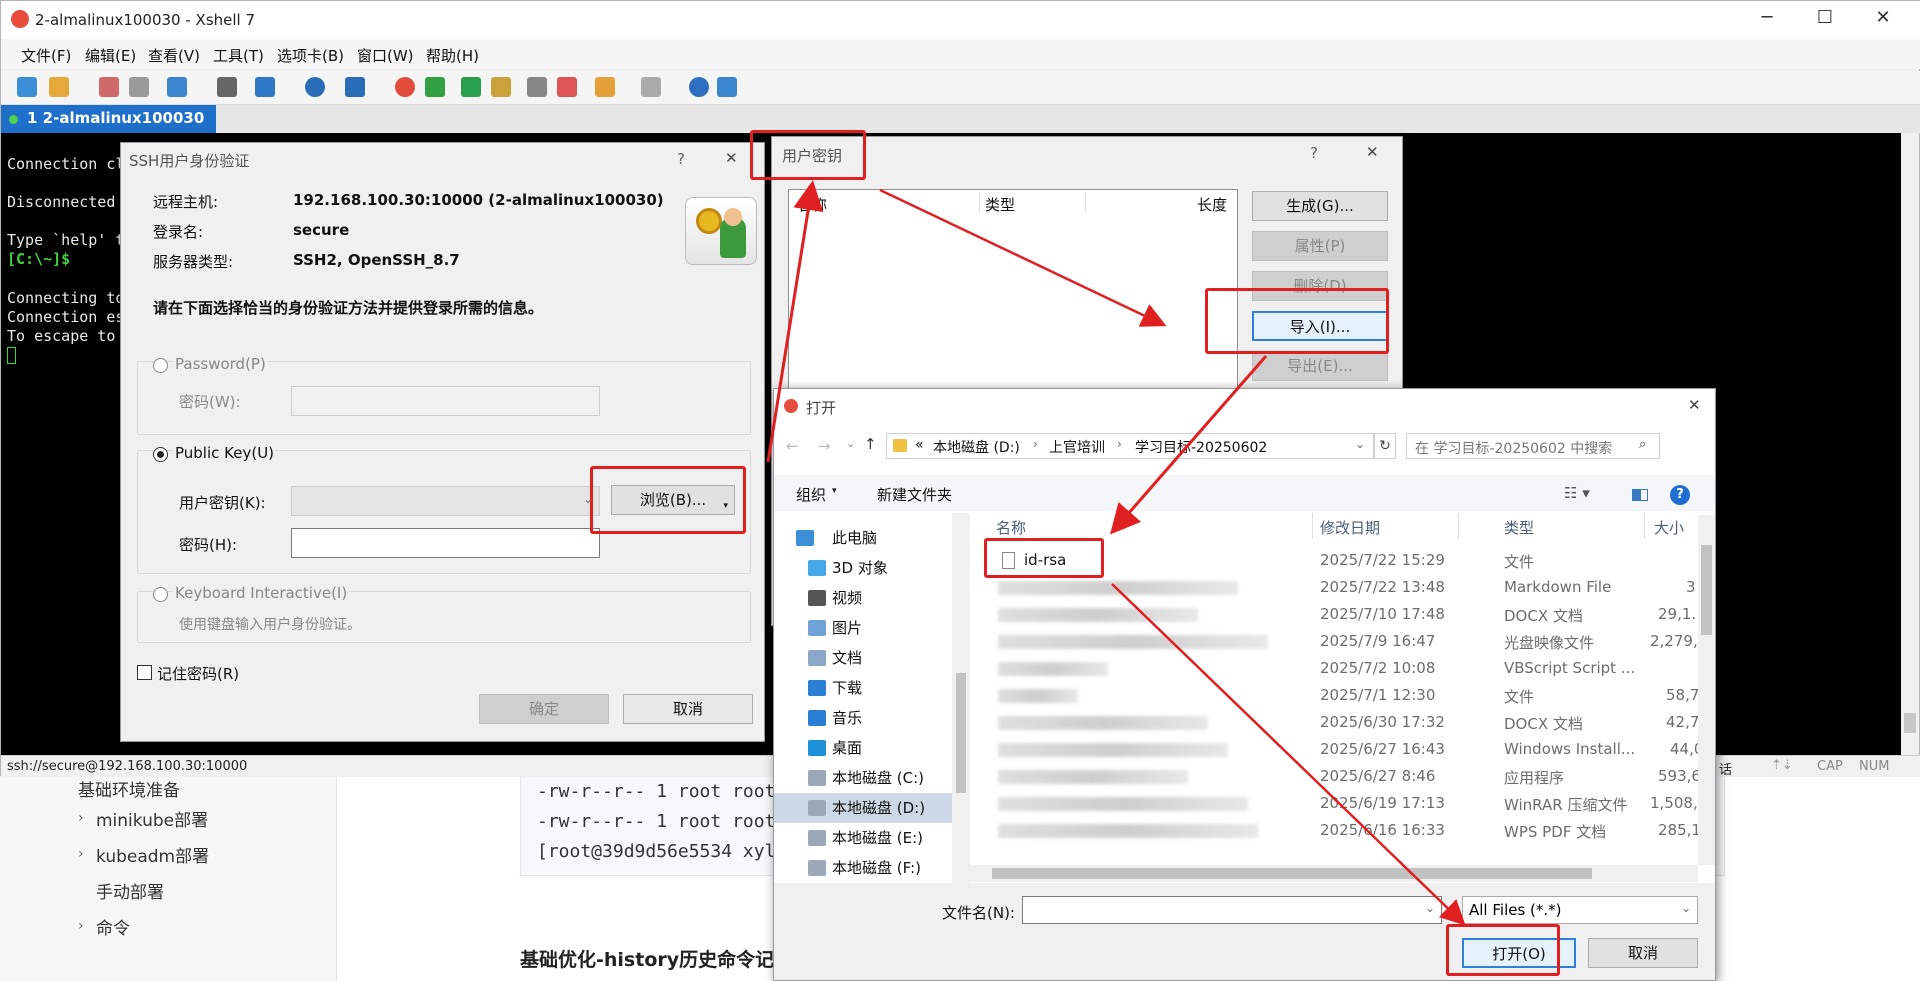  I want to click on minimize-icon: ─, so click(1767, 20).